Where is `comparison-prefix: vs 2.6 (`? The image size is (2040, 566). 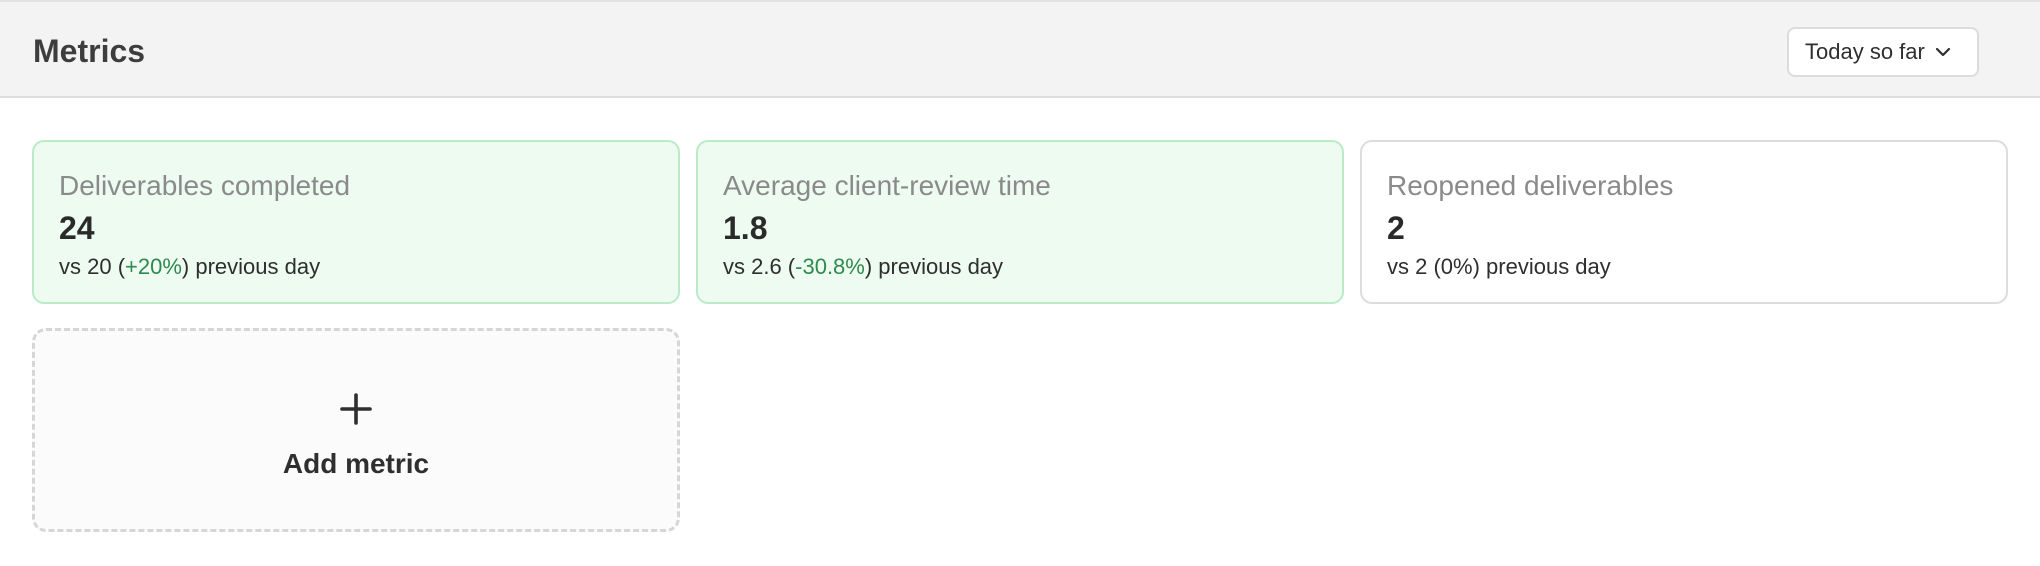
comparison-prefix: vs 2.6 ( is located at coordinates (759, 266).